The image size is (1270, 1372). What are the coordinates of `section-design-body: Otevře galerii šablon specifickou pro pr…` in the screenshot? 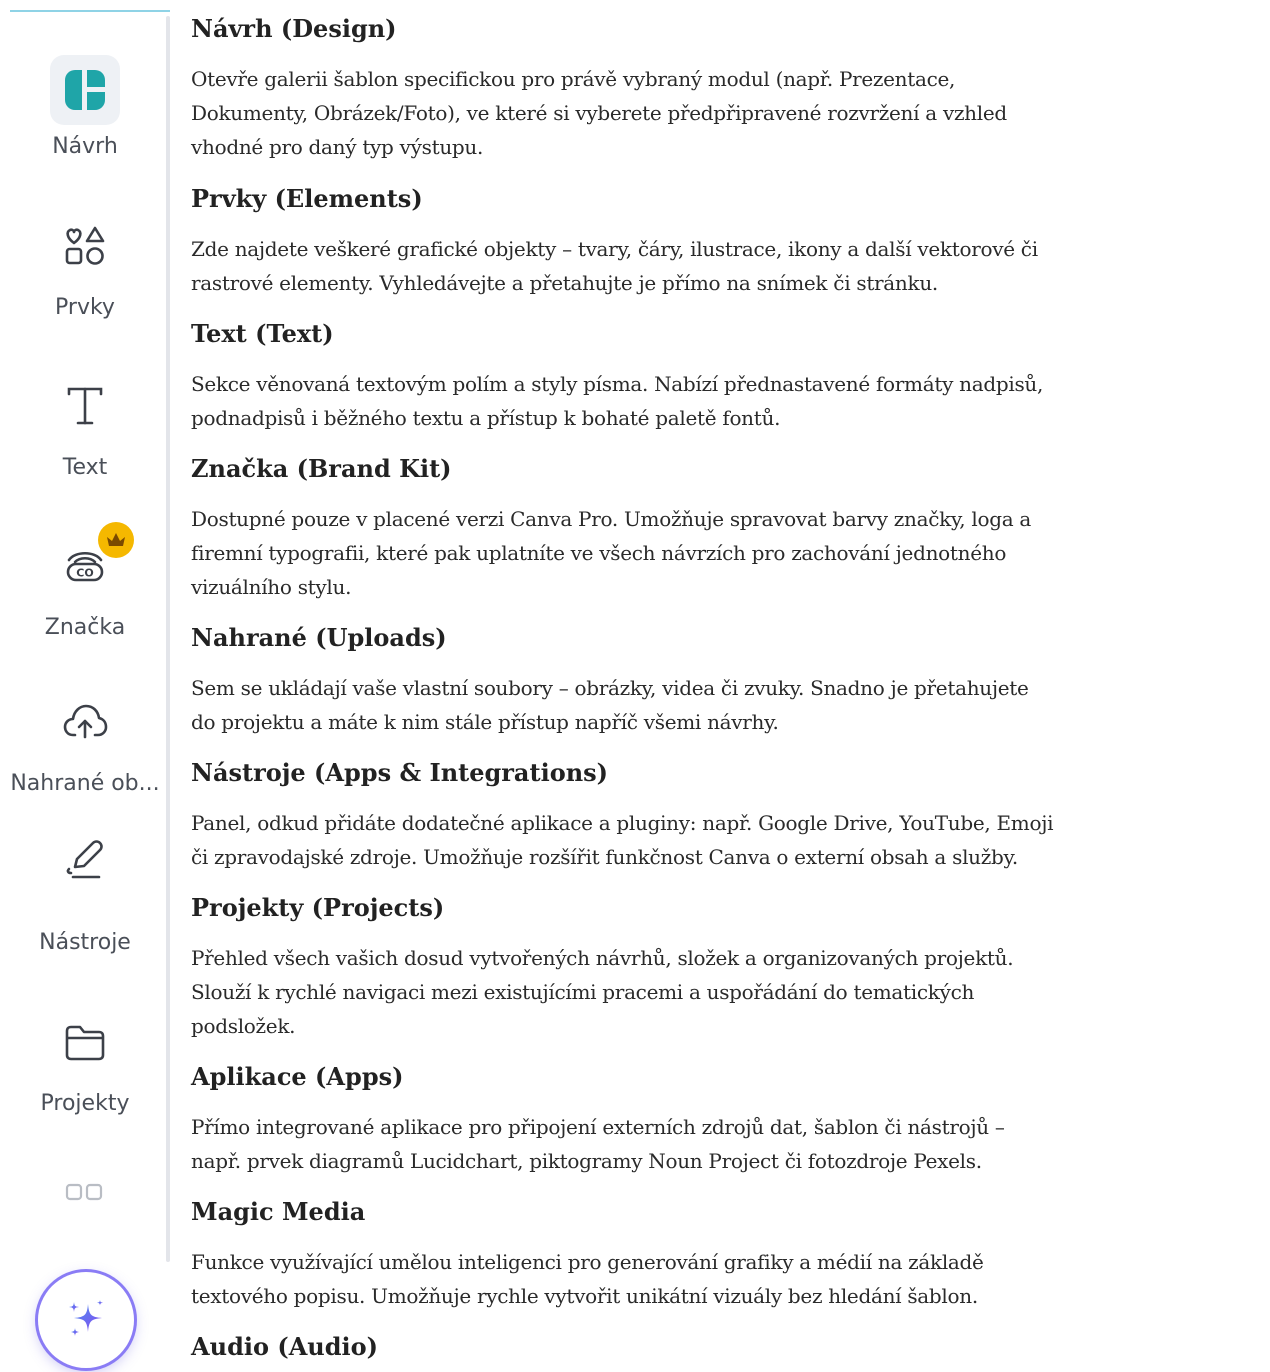 It's located at (728, 113).